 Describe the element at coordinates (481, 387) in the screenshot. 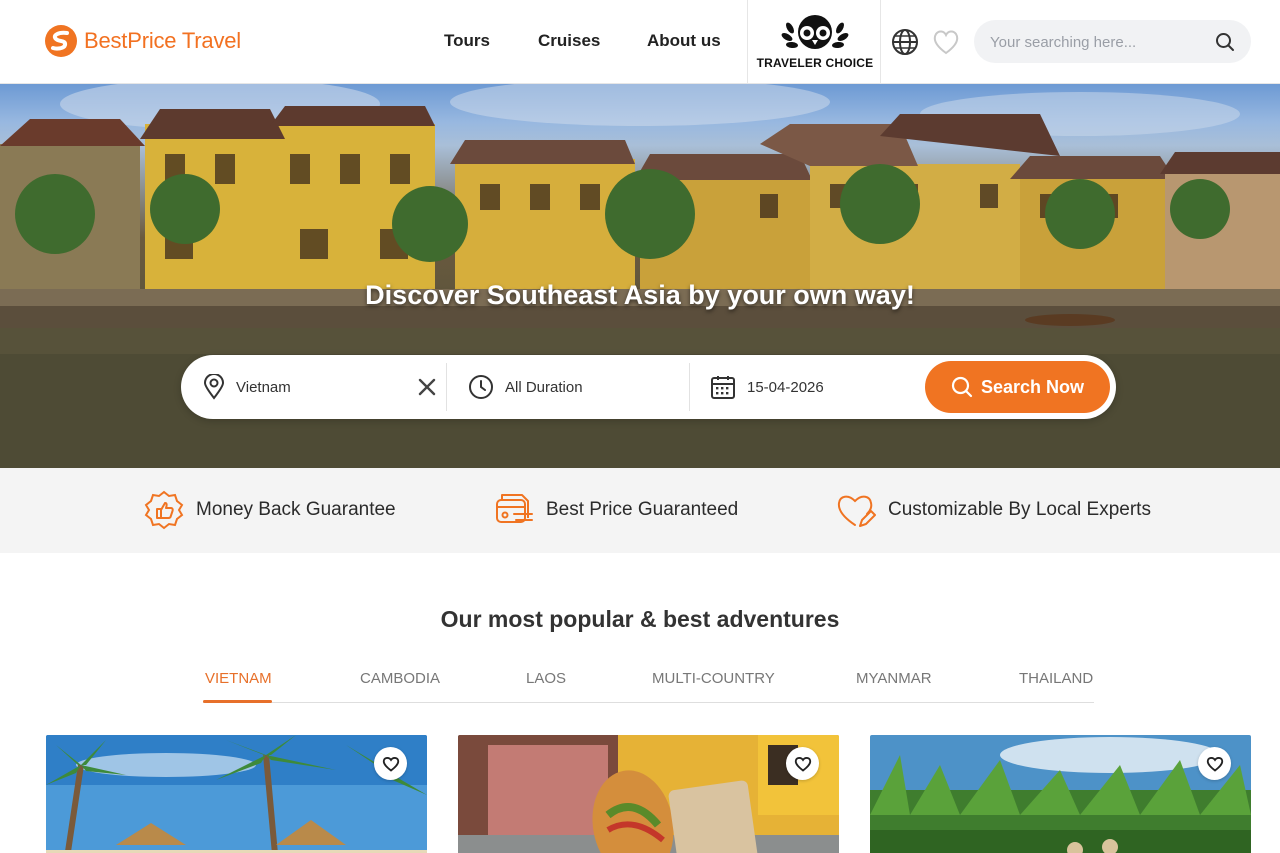

I see `clock-icon` at that location.